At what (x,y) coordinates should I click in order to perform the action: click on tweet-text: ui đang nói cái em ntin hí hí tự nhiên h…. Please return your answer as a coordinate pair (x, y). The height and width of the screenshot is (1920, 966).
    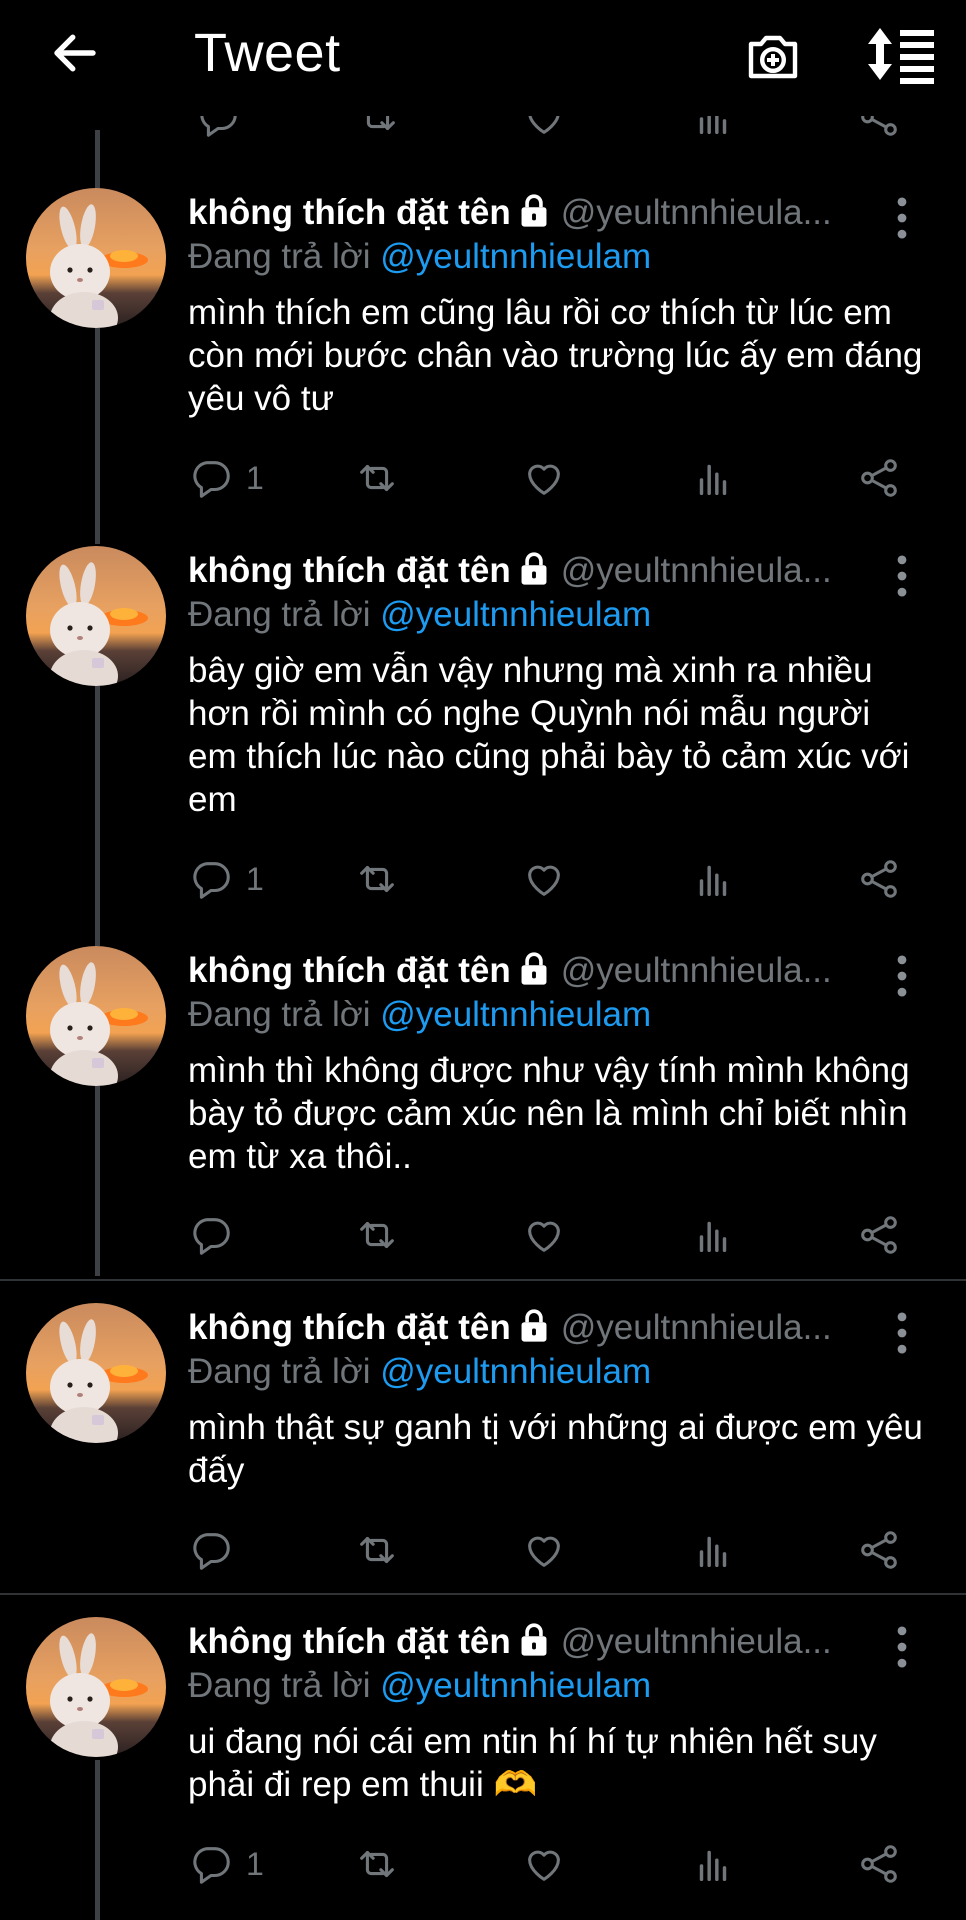
    Looking at the image, I should click on (532, 1763).